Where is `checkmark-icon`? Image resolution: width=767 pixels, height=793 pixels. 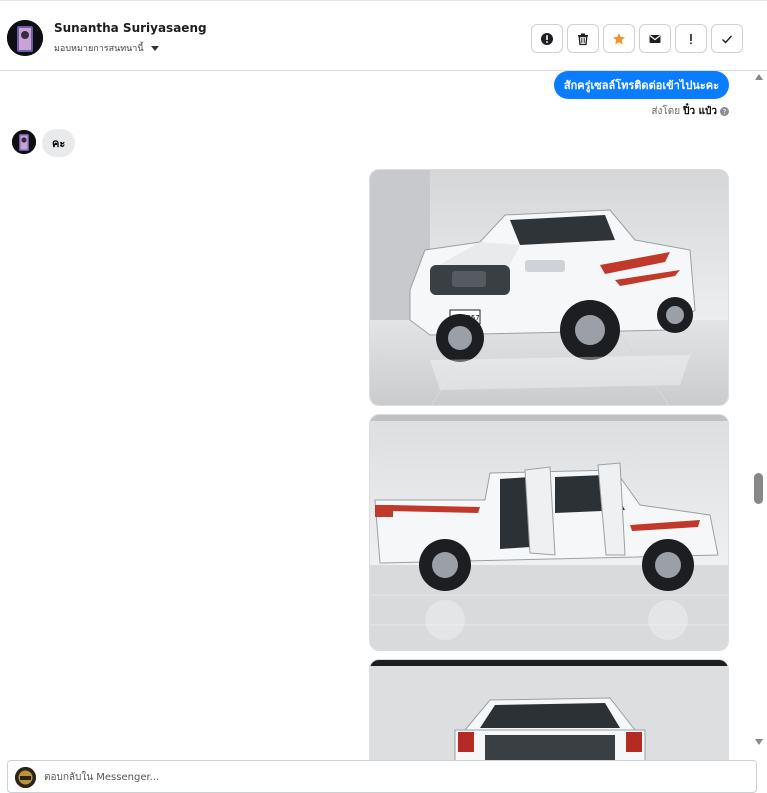
checkmark-icon is located at coordinates (727, 39).